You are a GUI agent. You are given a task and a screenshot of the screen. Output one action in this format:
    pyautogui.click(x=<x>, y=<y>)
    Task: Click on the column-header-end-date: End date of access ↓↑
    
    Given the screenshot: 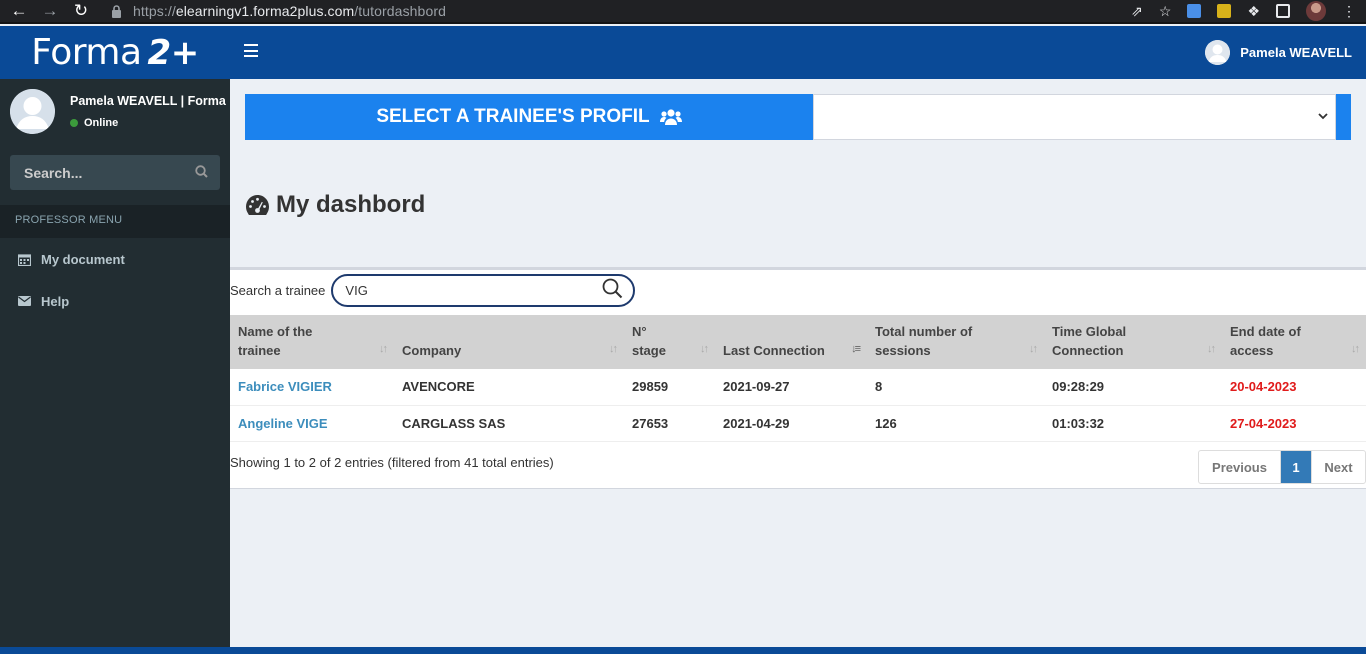 What is the action you would take?
    pyautogui.click(x=1294, y=342)
    